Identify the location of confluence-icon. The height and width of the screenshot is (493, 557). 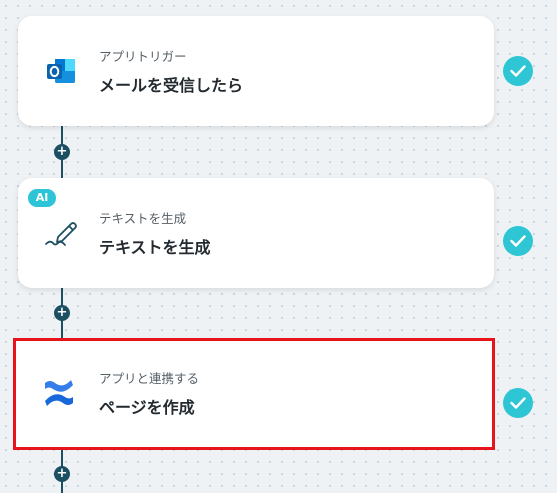
(59, 393).